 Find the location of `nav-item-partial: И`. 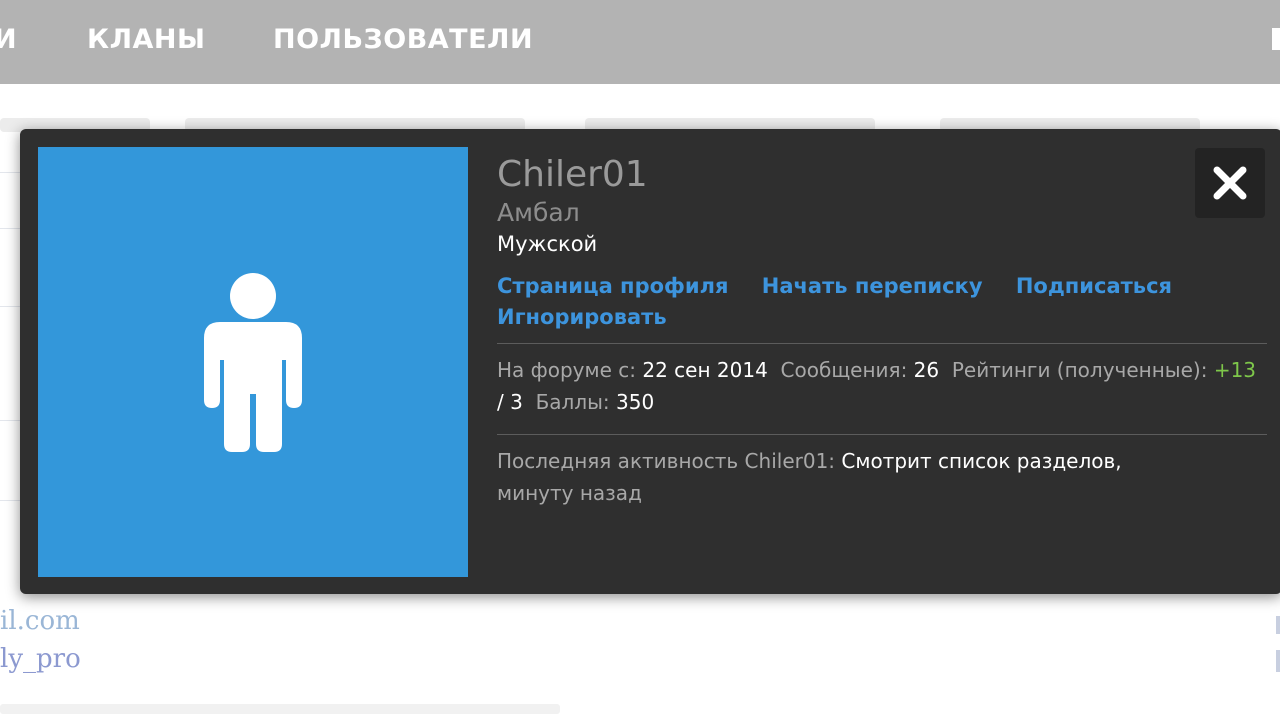

nav-item-partial: И is located at coordinates (8, 39).